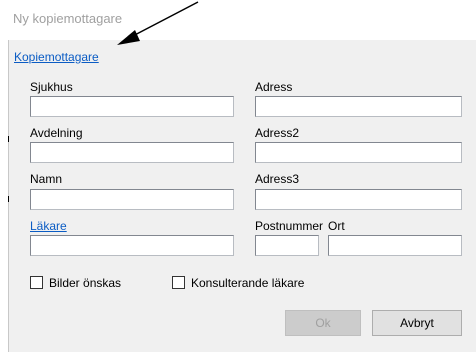  I want to click on arrow-pointer-icon, so click(158, 23).